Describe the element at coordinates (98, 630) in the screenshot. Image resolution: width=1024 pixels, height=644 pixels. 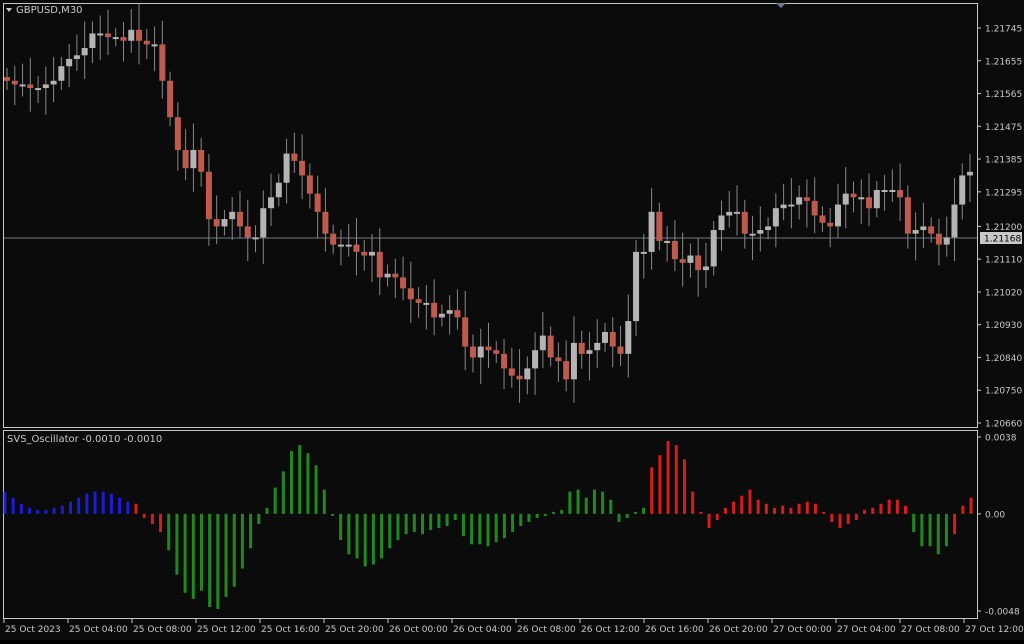
I see `time-tick-label: 25 Oct 04:00` at that location.